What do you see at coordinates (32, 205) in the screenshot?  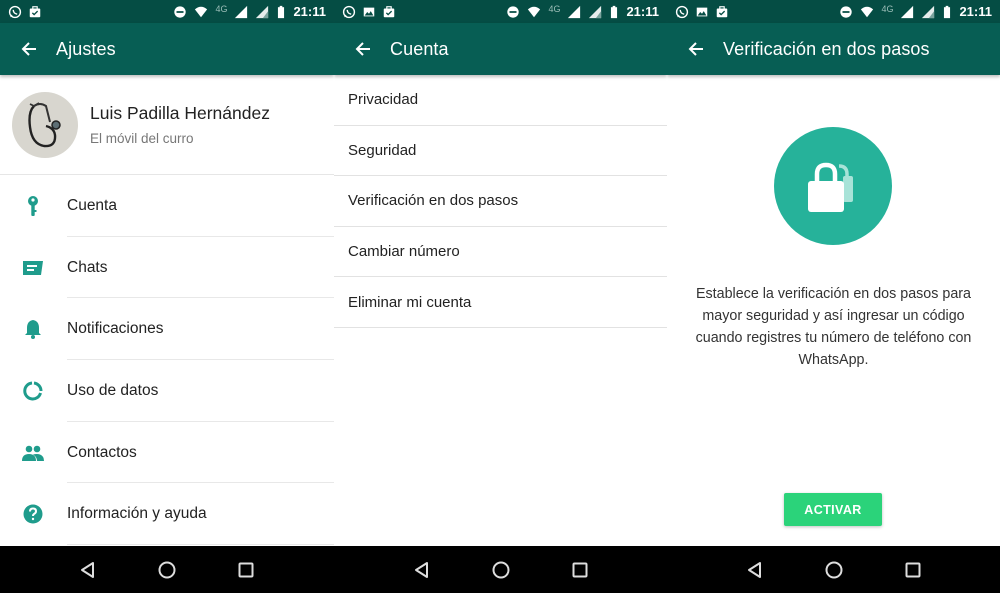 I see `key-icon` at bounding box center [32, 205].